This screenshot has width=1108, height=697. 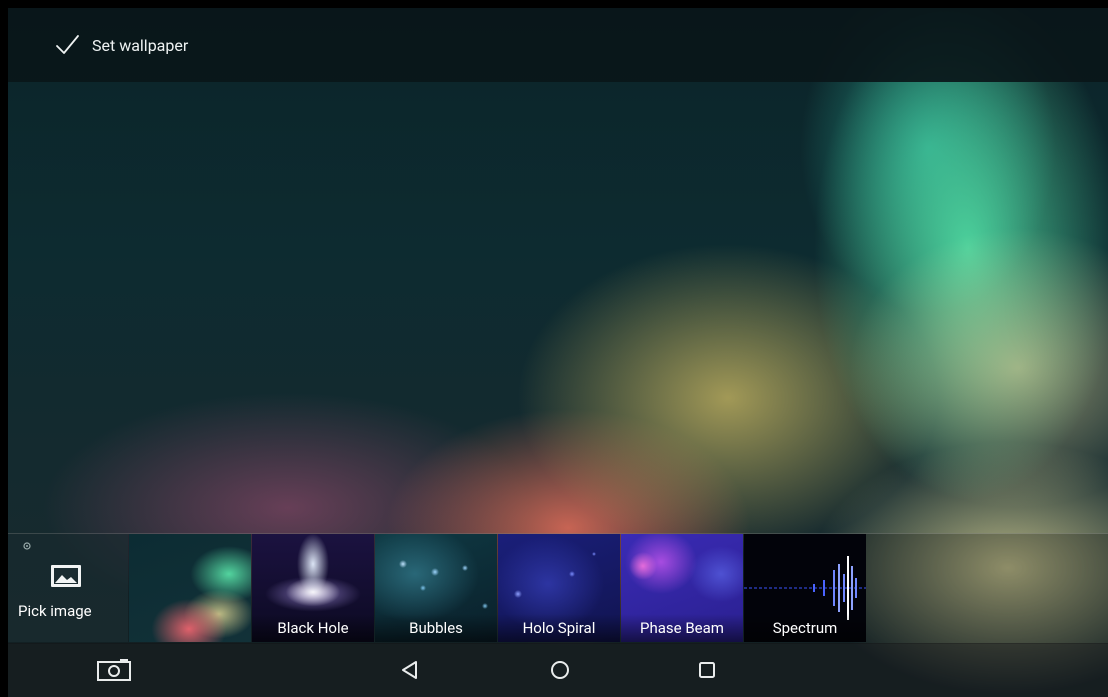 I want to click on image-icon, so click(x=66, y=576).